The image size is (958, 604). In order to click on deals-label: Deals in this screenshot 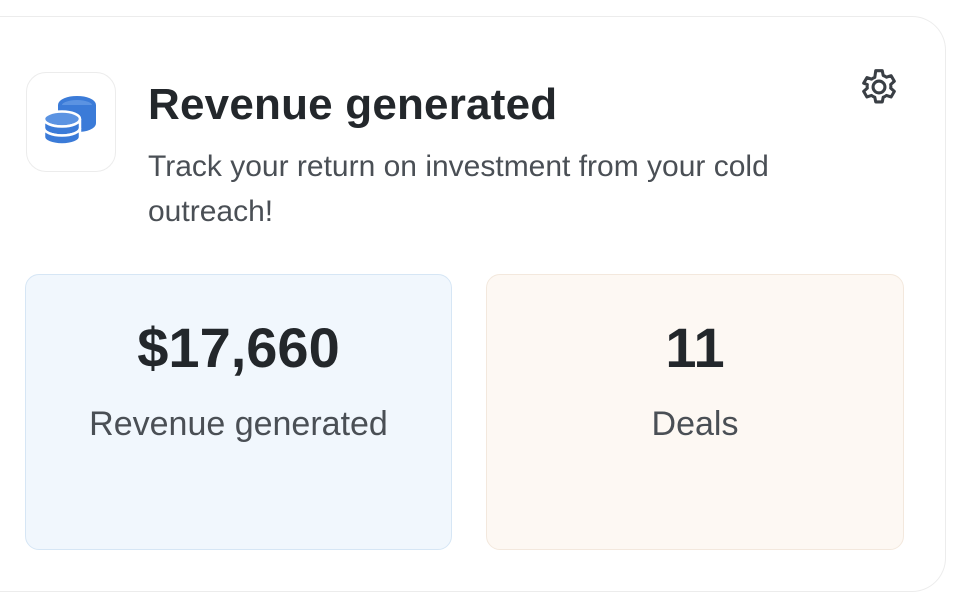, I will do `click(695, 424)`.